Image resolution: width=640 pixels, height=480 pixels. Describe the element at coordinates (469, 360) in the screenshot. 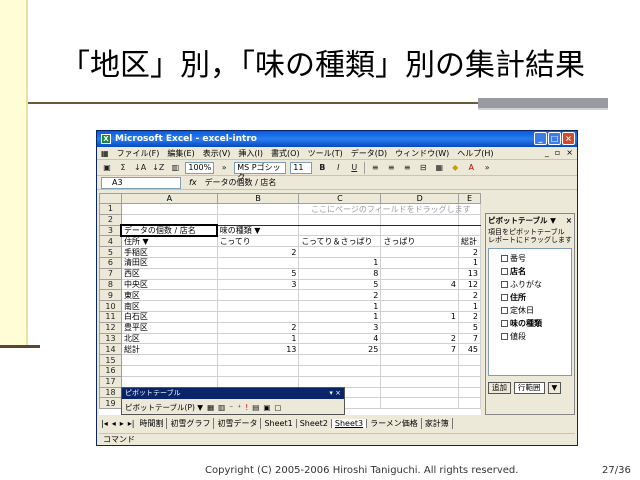

I see `cell-e15` at that location.